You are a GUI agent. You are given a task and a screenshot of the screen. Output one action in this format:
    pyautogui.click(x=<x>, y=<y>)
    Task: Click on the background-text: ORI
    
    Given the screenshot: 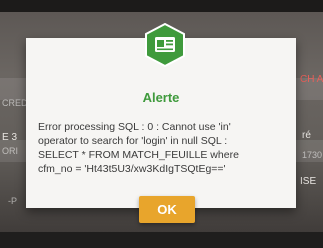 What is the action you would take?
    pyautogui.click(x=10, y=151)
    